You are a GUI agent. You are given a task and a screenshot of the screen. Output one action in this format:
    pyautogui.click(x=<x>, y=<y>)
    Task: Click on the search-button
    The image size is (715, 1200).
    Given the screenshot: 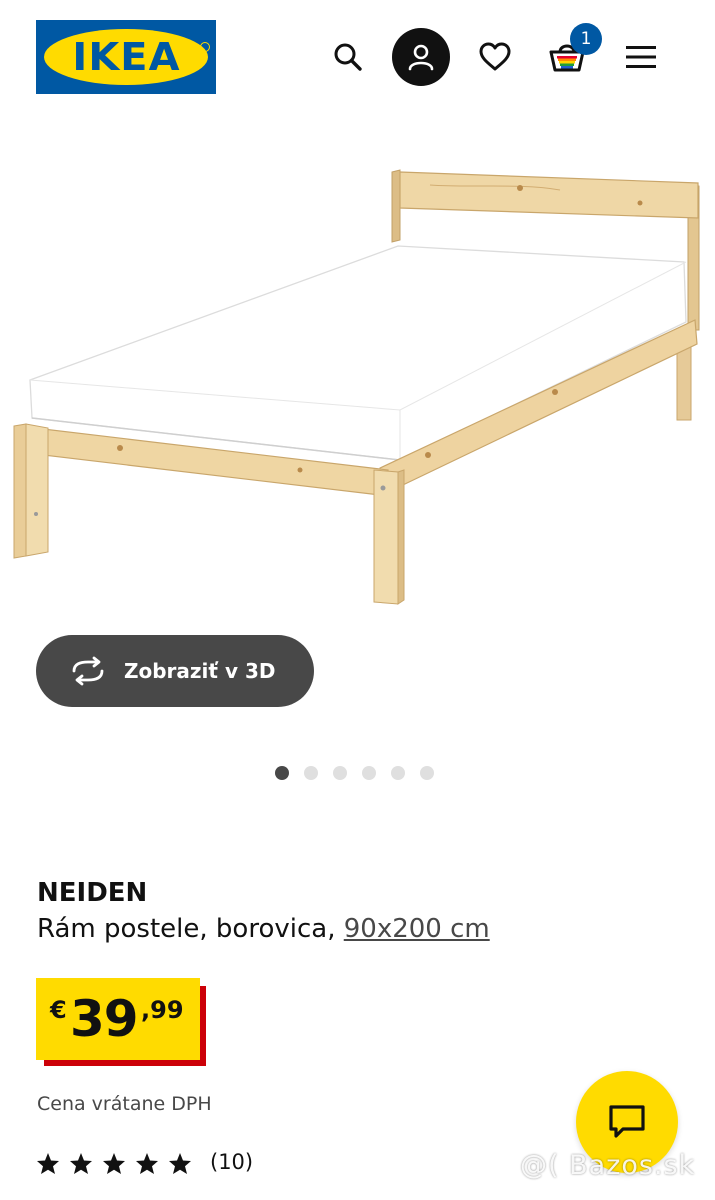 What is the action you would take?
    pyautogui.click(x=348, y=57)
    